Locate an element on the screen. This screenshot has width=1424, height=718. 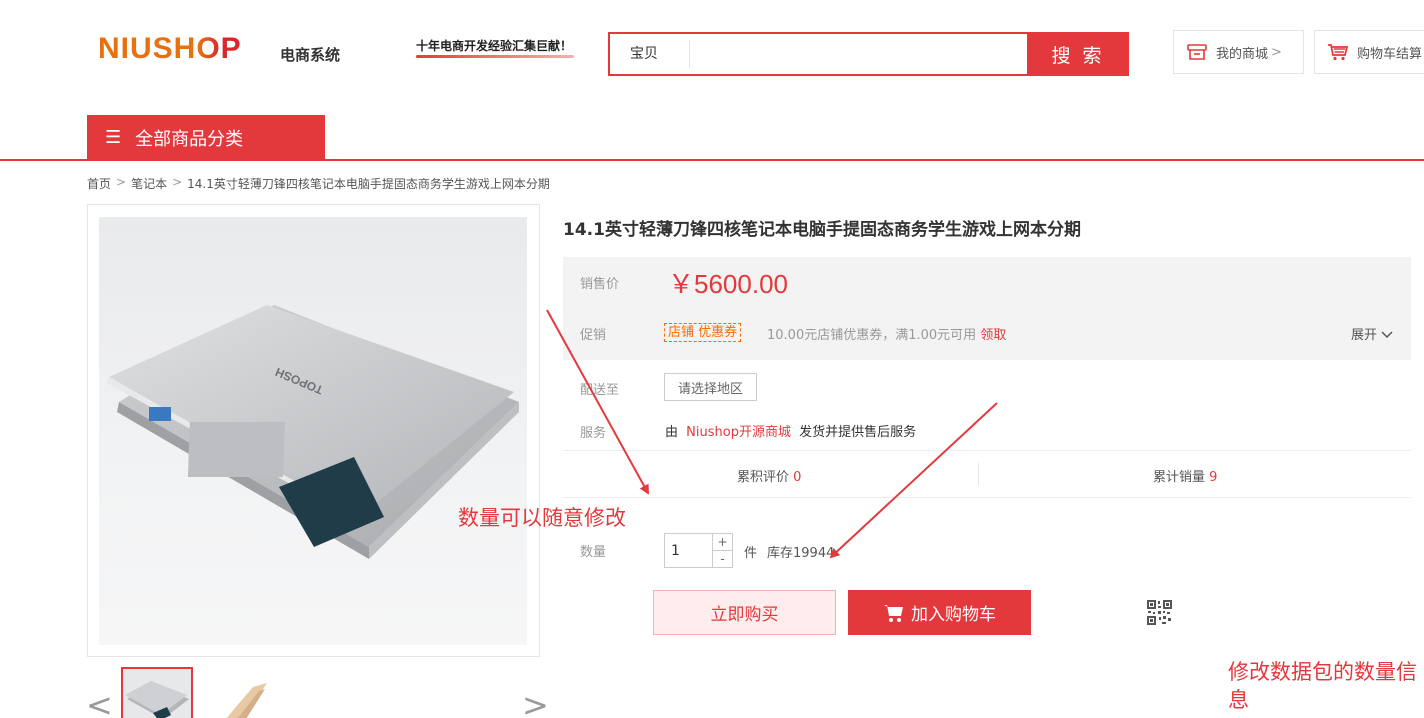
cart-button: 购物车结算 is located at coordinates (1369, 52).